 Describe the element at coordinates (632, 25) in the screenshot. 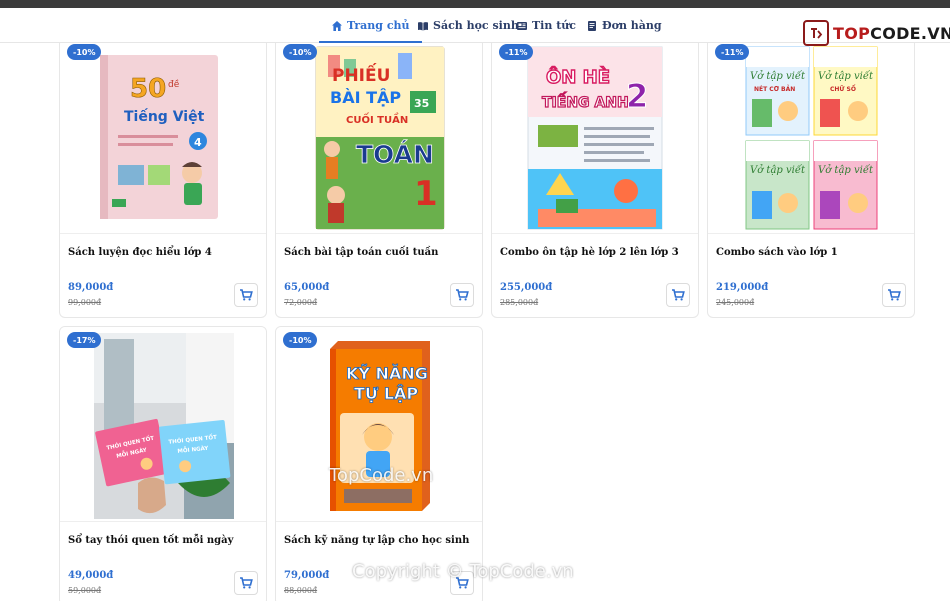

I see `nav-orders-label: Đơn hàng` at that location.